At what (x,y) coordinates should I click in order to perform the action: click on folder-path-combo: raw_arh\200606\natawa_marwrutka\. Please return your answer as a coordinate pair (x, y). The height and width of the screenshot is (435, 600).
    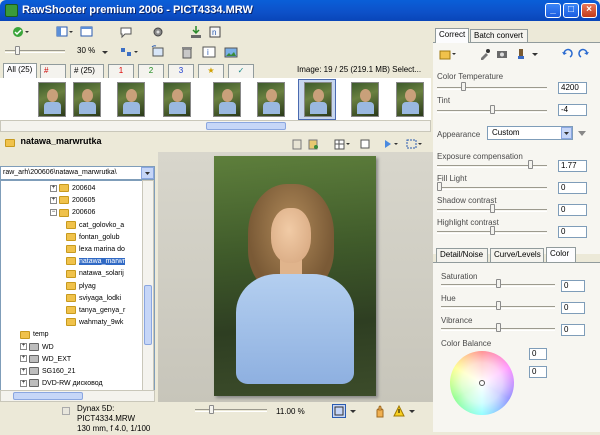
    Looking at the image, I should click on (77, 173).